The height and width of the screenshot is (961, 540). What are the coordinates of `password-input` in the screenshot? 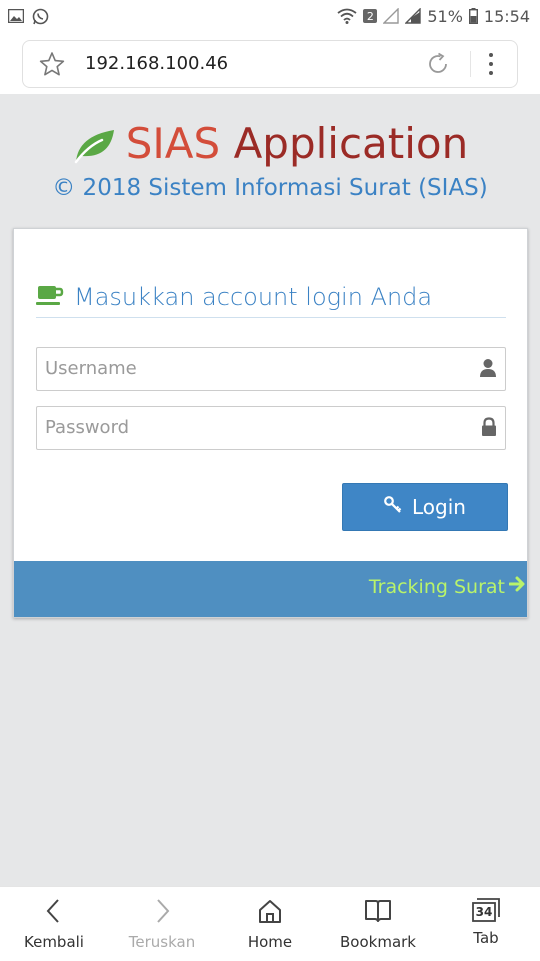 It's located at (255, 427).